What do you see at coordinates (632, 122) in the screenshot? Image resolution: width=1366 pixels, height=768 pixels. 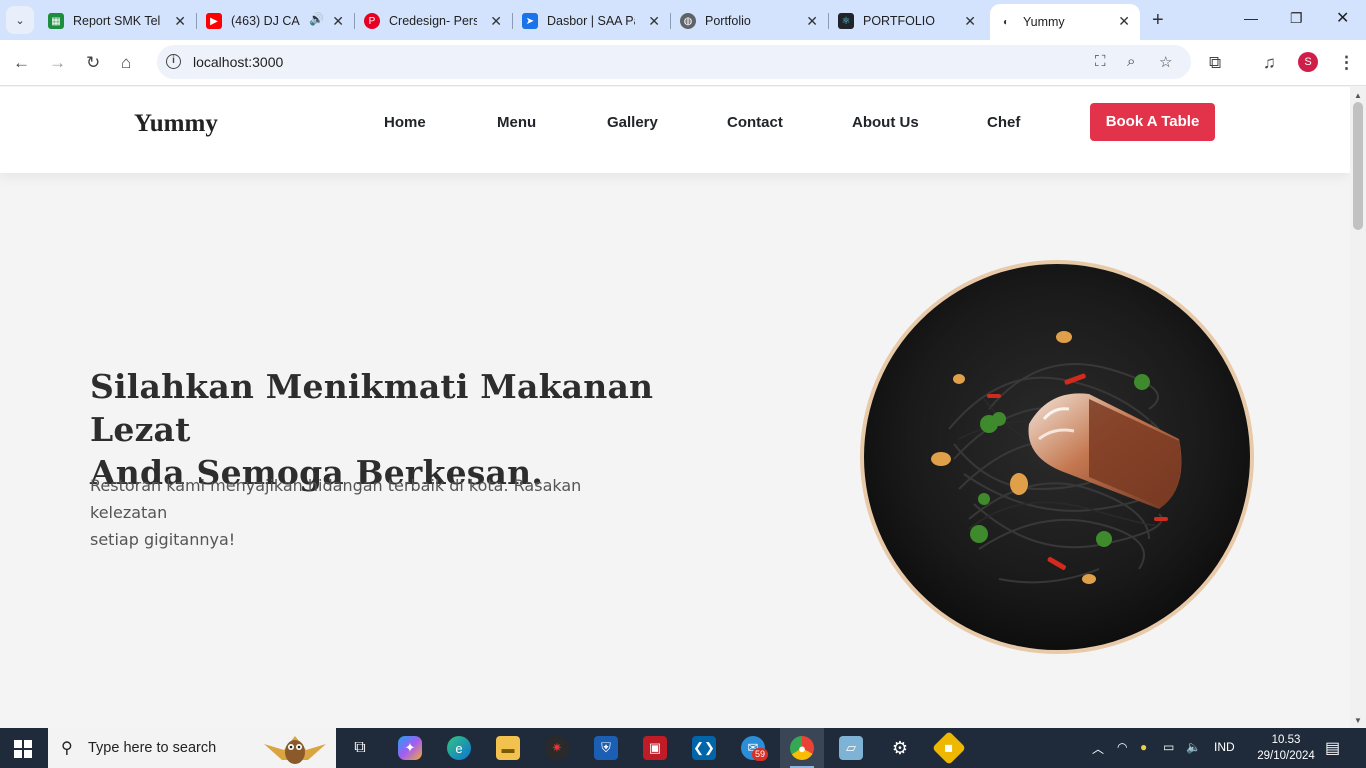 I see `nav-gallery: Gallery` at bounding box center [632, 122].